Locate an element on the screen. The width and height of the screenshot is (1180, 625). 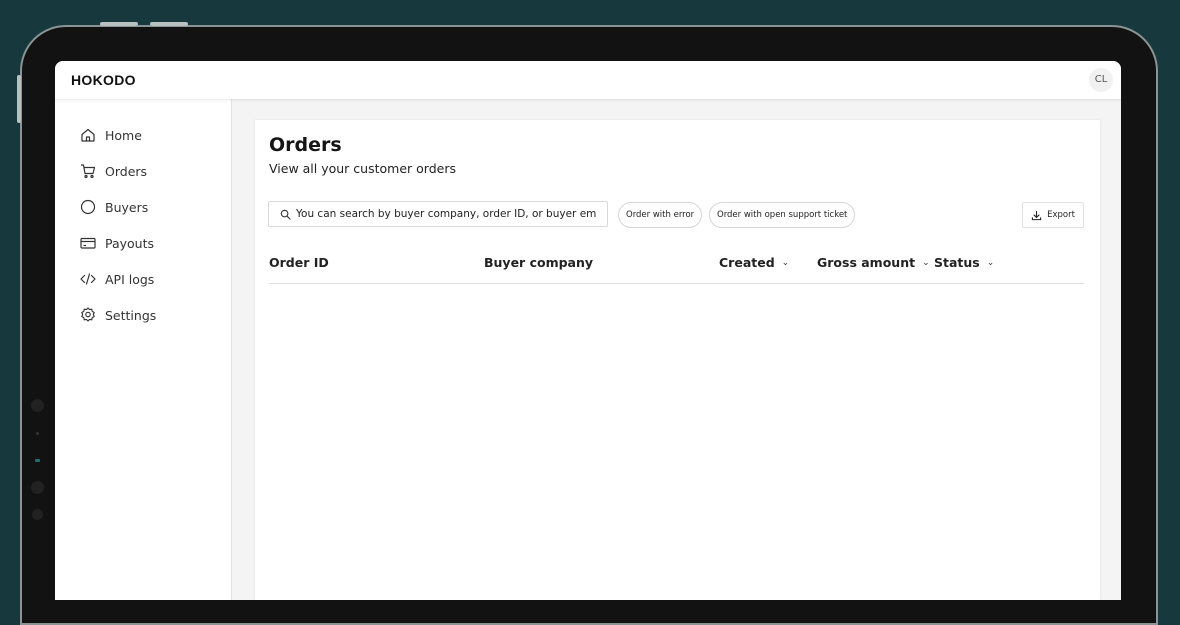
export-label: Export is located at coordinates (1061, 215).